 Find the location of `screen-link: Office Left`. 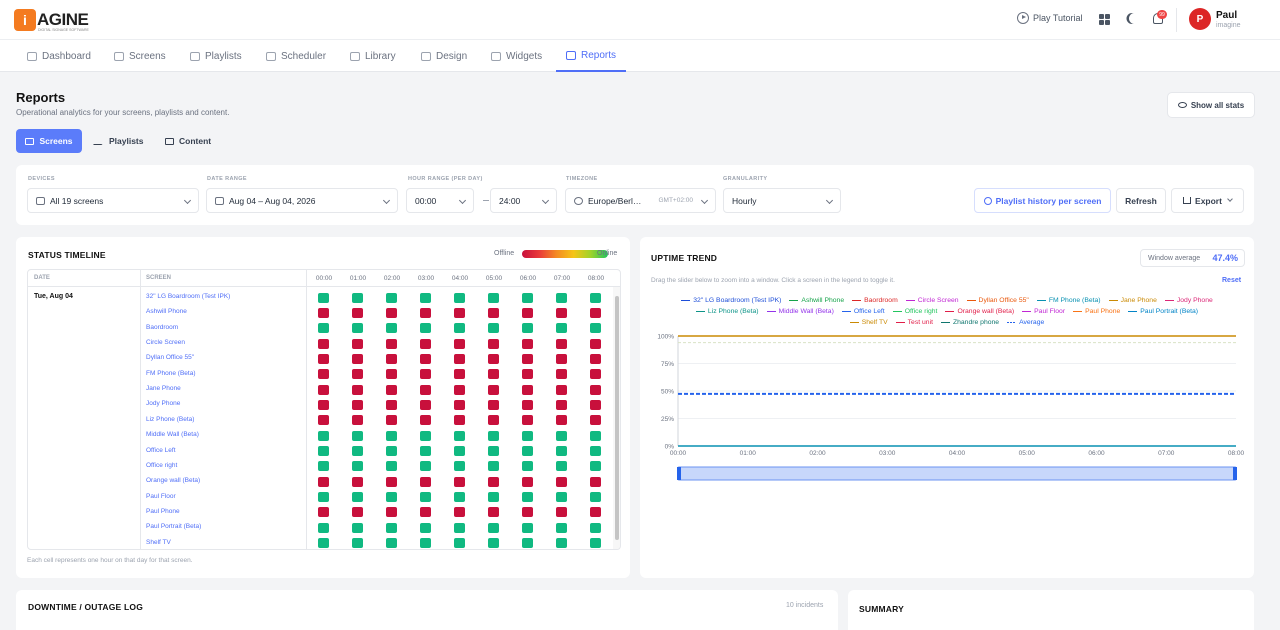

screen-link: Office Left is located at coordinates (161, 450).